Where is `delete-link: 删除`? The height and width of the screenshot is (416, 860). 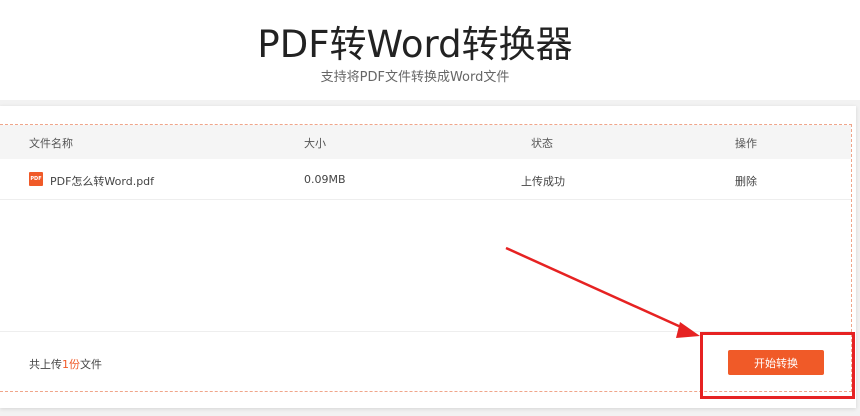 delete-link: 删除 is located at coordinates (746, 181).